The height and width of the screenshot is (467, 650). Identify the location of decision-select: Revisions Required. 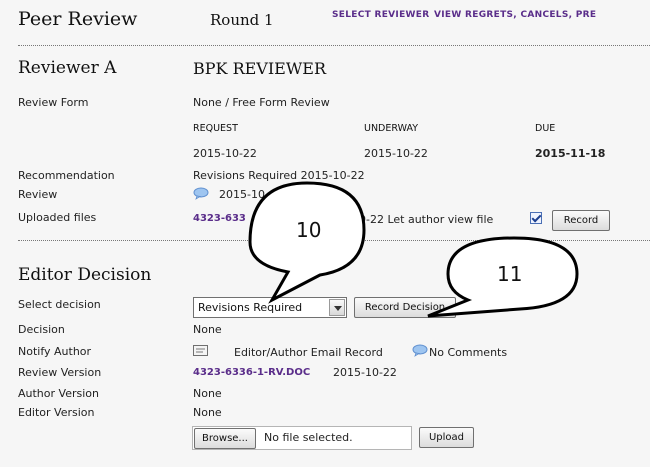
(270, 307).